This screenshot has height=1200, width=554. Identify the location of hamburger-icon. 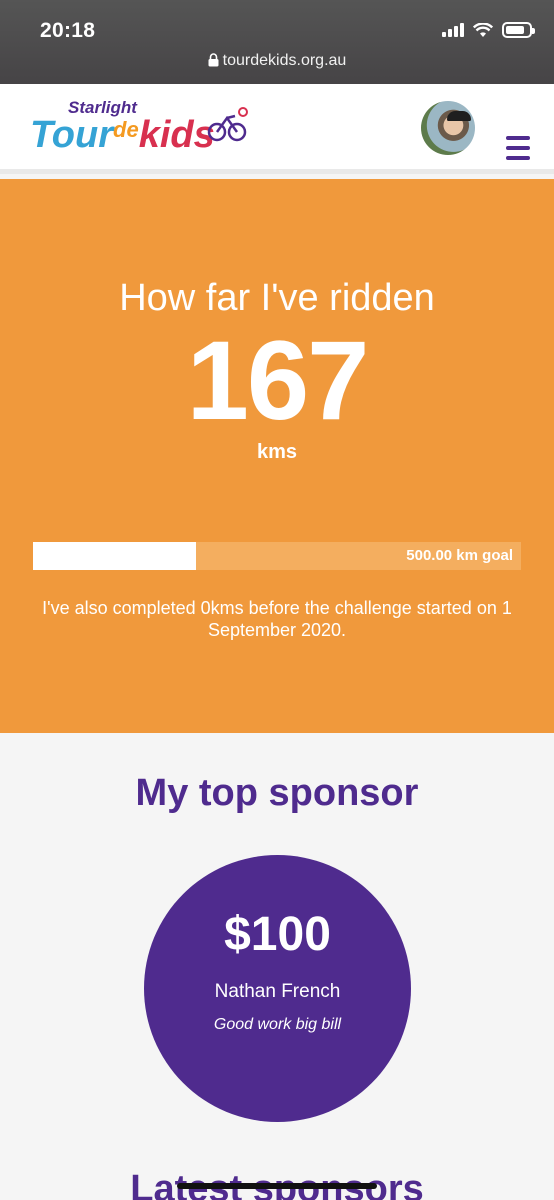
(518, 148).